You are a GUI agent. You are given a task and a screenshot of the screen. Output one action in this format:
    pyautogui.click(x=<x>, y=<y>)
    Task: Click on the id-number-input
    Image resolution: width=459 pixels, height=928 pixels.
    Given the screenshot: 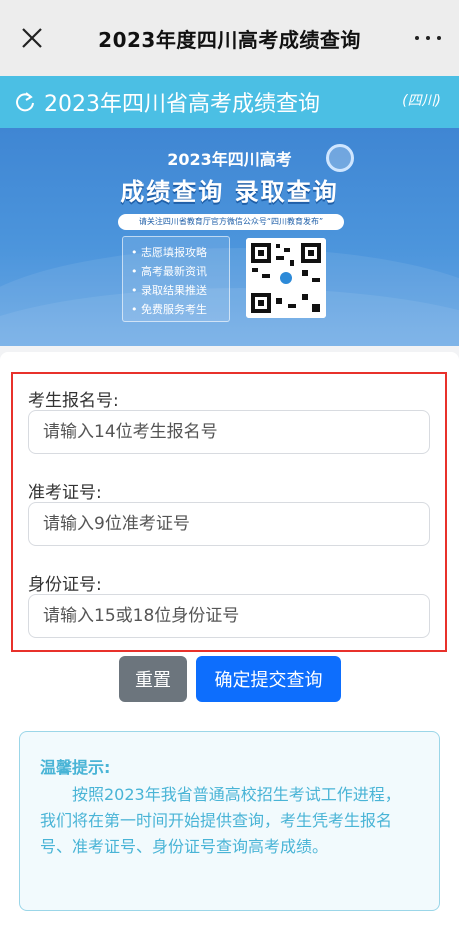 What is the action you would take?
    pyautogui.click(x=229, y=616)
    